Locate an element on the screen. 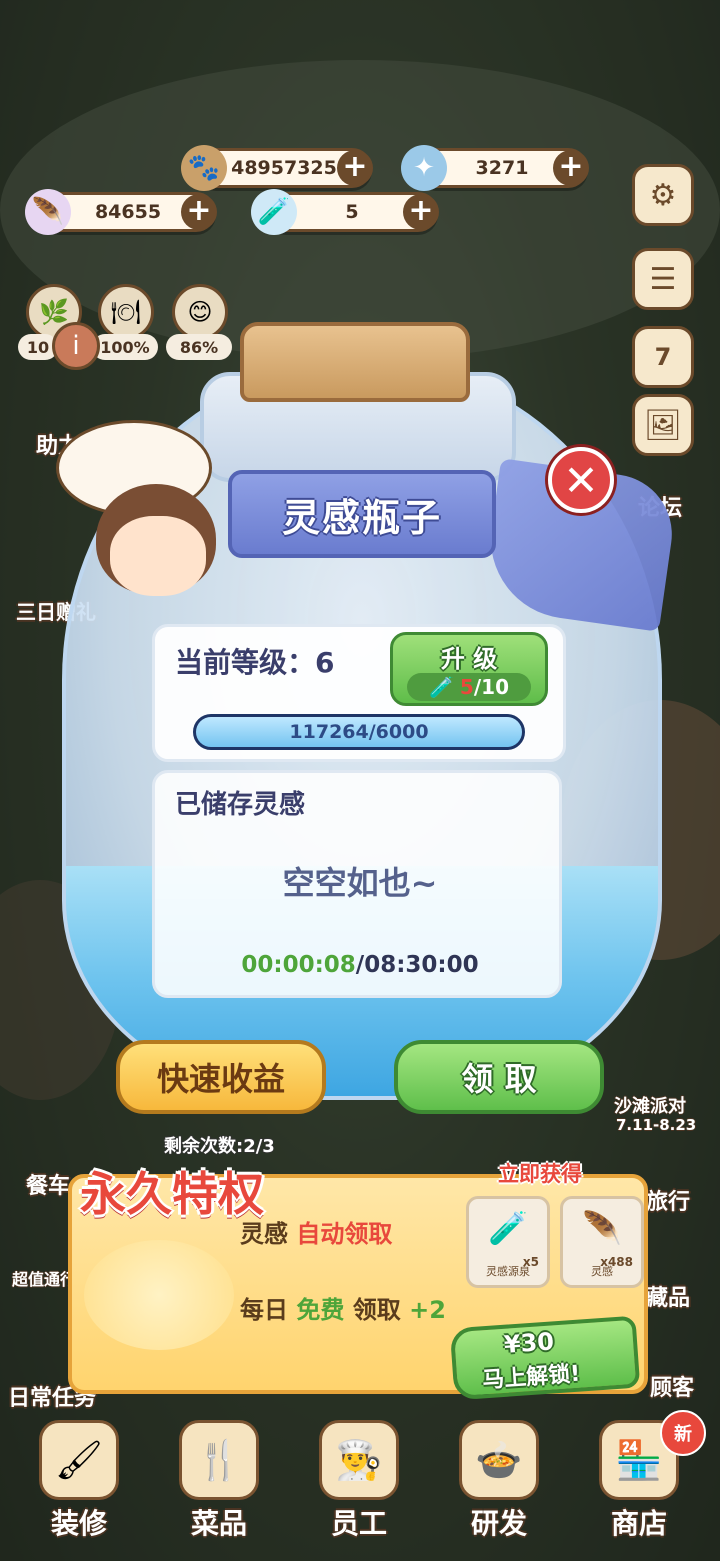  privilege-line2: 每日 免费 领取 +2 is located at coordinates (343, 1307).